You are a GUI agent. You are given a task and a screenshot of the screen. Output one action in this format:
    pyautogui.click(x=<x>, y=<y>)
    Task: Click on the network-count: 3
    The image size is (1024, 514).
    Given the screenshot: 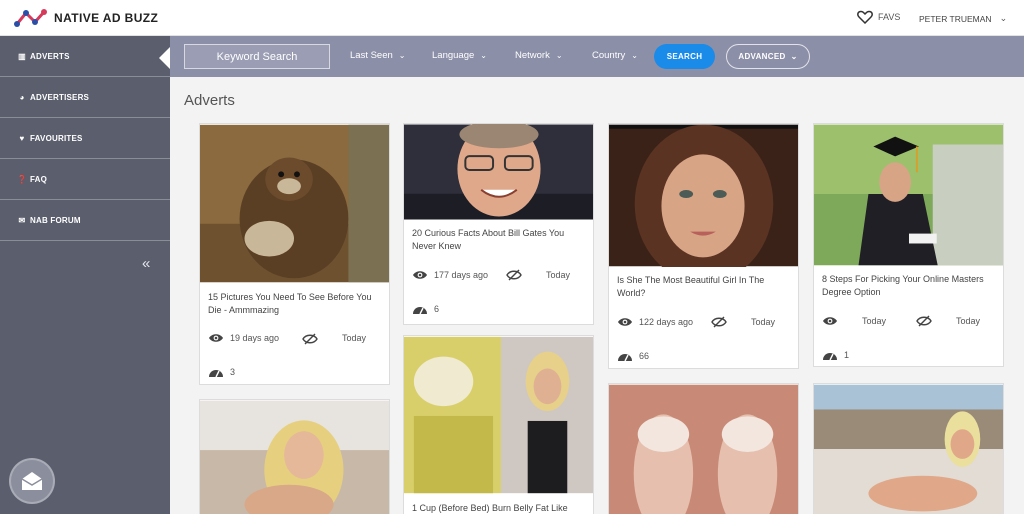 What is the action you would take?
    pyautogui.click(x=221, y=371)
    